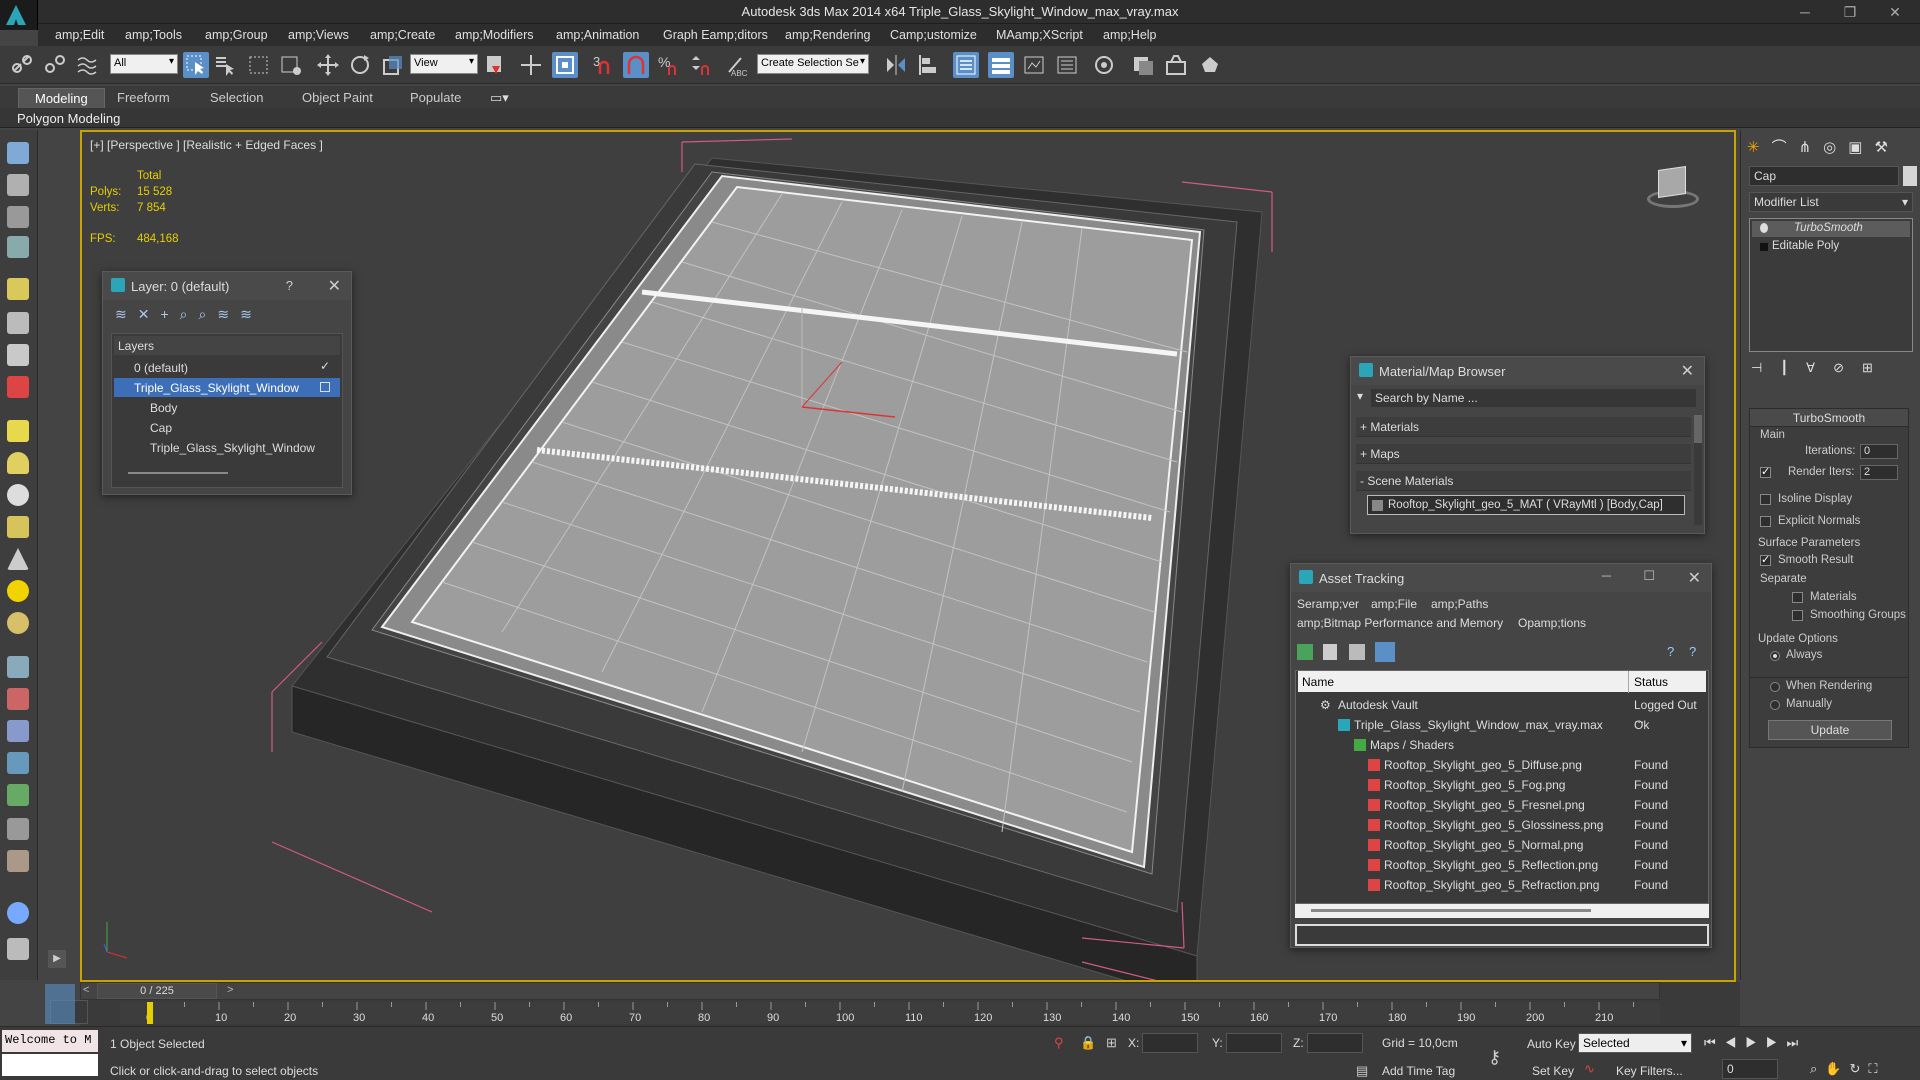 This screenshot has width=1920, height=1080. I want to click on menu-tools: amp;Tools, so click(153, 35).